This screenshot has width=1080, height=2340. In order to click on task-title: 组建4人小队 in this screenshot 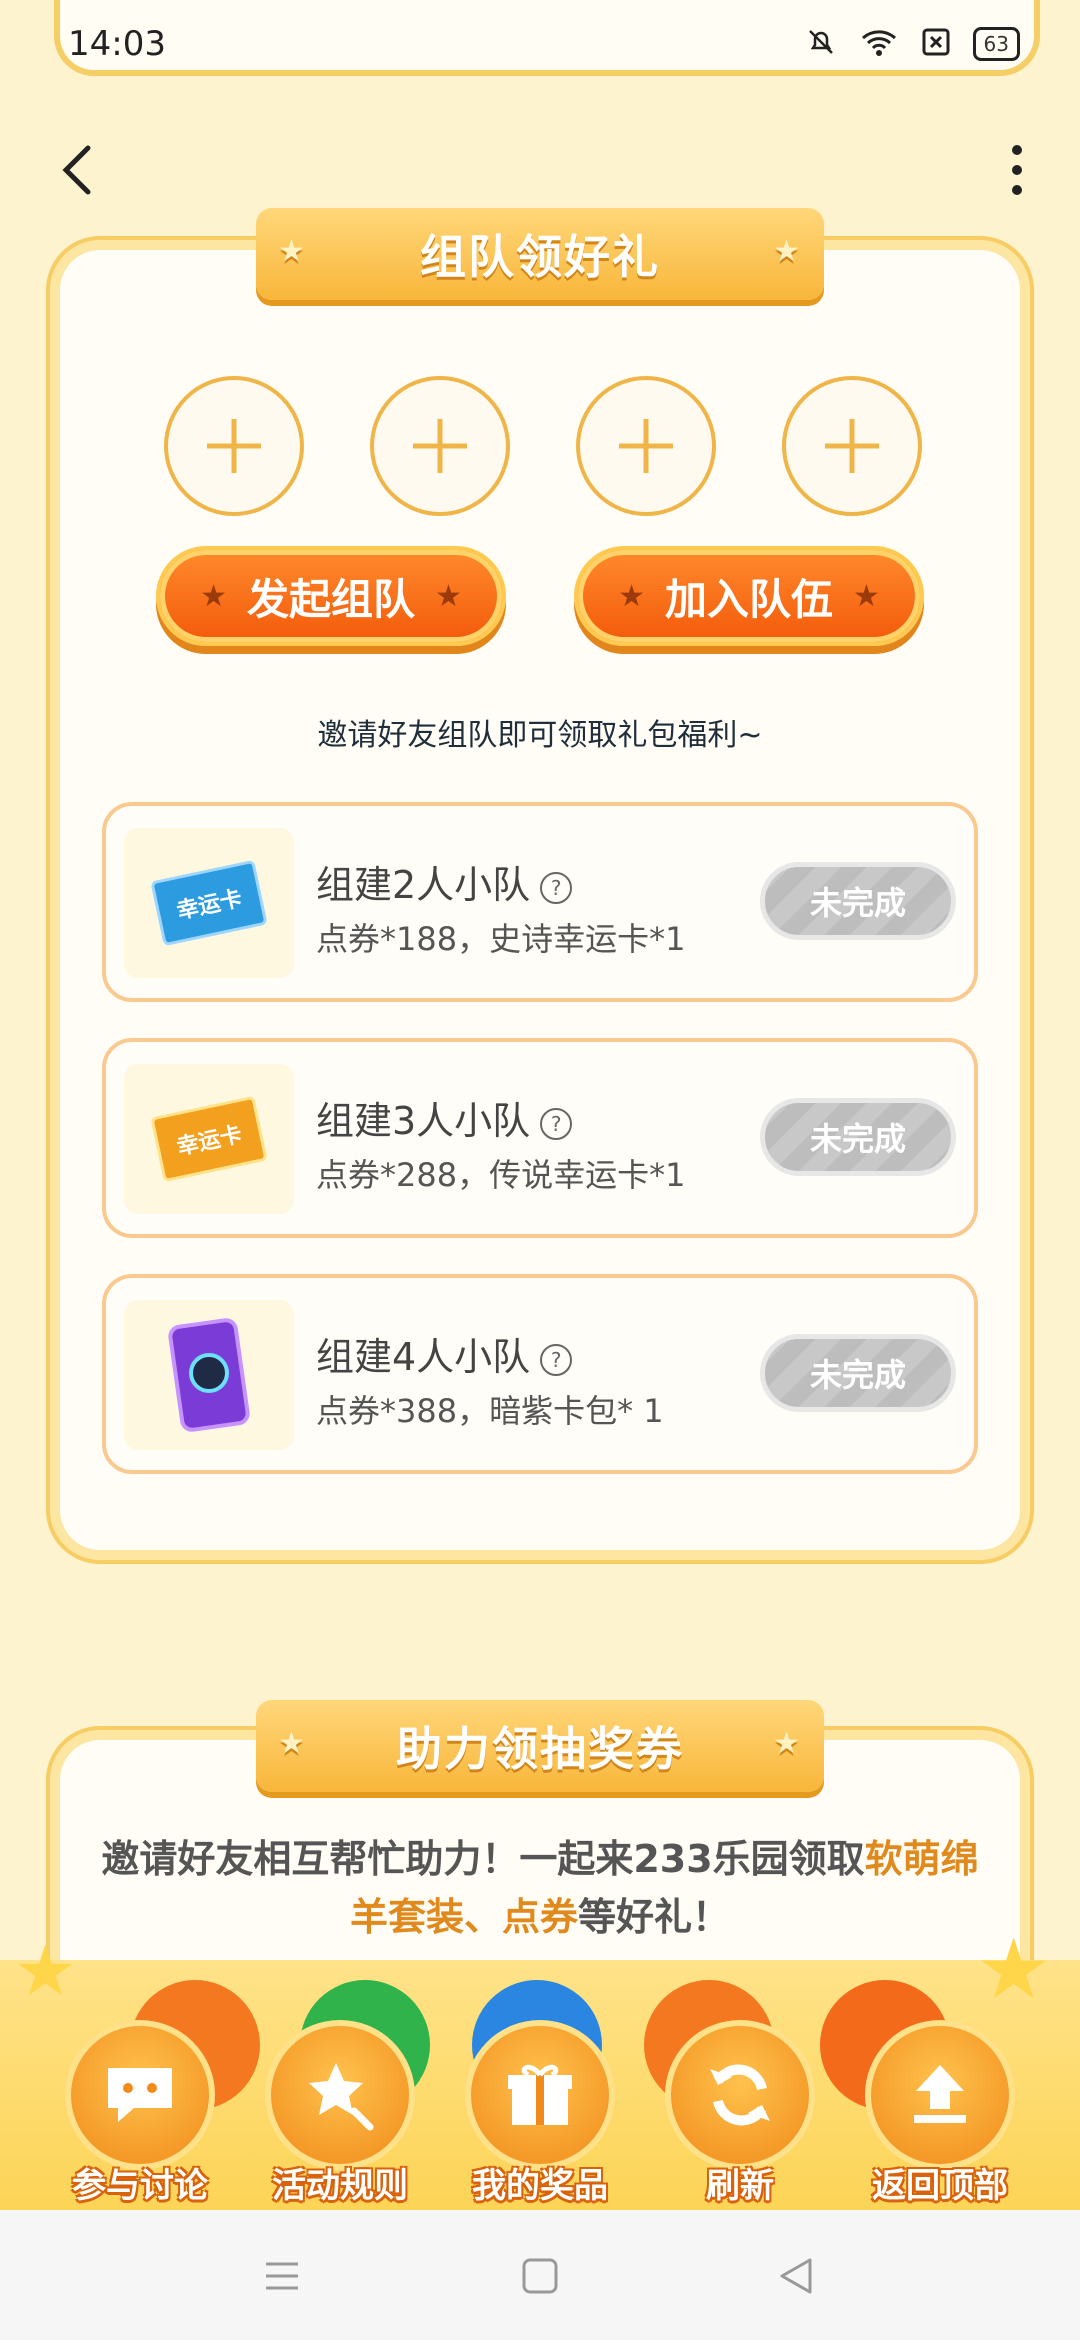, I will do `click(423, 1357)`.